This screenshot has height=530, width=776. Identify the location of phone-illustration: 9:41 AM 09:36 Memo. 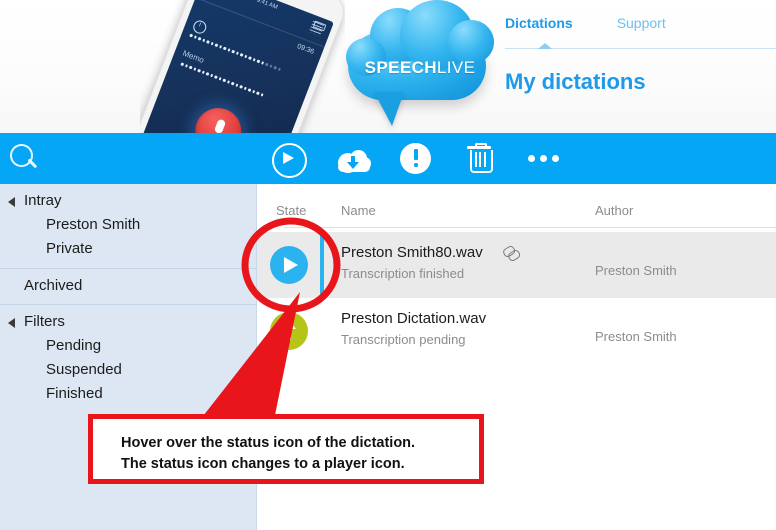
(242, 66).